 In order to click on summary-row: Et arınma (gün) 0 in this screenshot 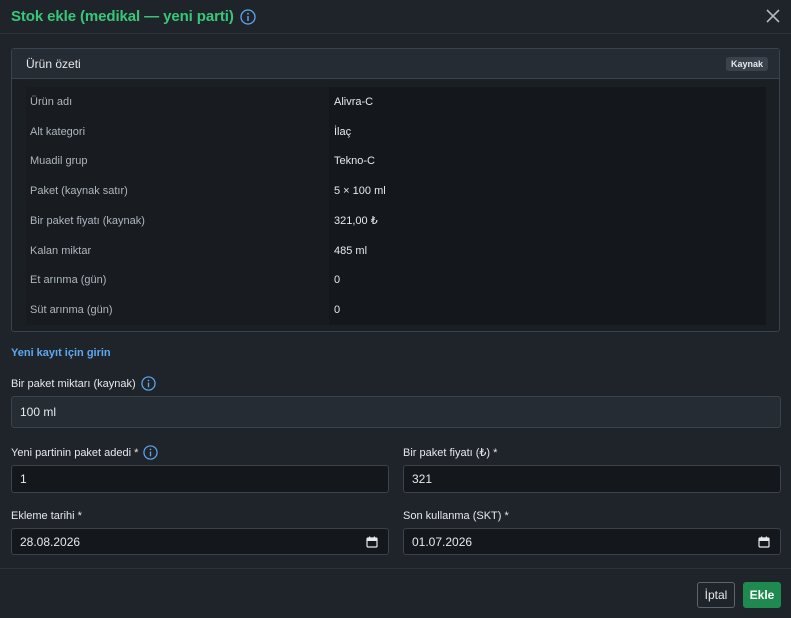, I will do `click(396, 280)`.